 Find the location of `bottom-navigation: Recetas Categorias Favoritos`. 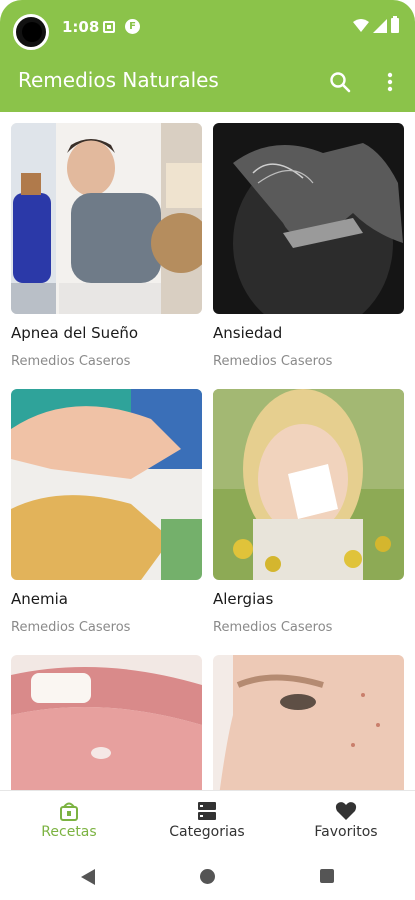

bottom-navigation: Recetas Categorias Favoritos is located at coordinates (207, 821).